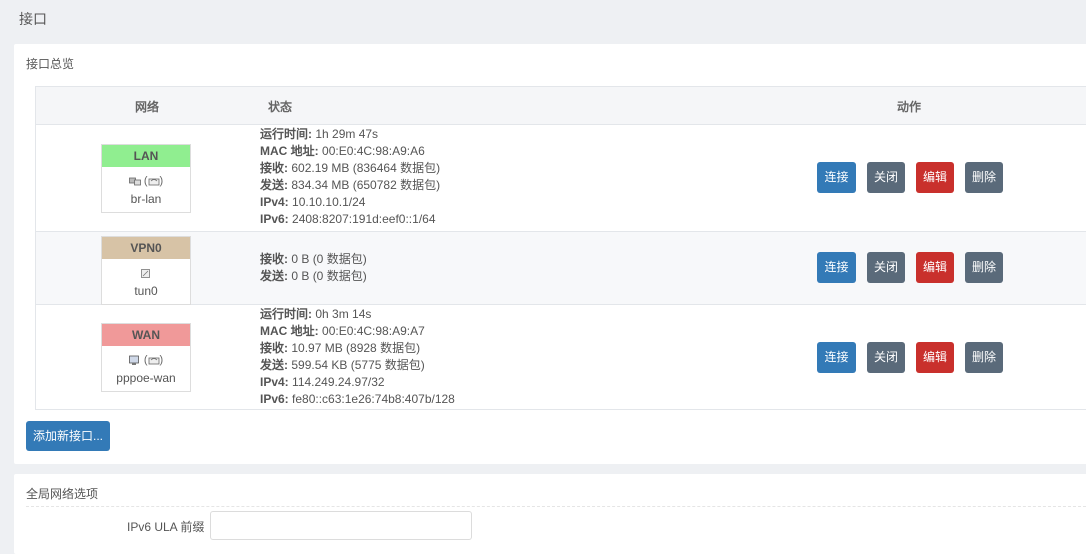 Image resolution: width=1086 pixels, height=554 pixels. Describe the element at coordinates (350, 185) in the screenshot. I see `status-tx: 发送: 834.34 MB (650782 数据包)` at that location.